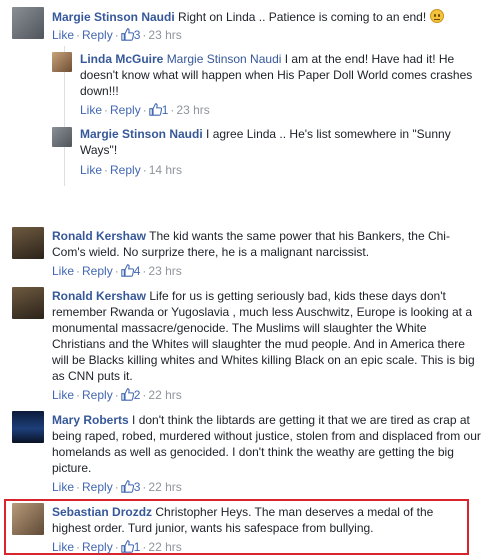  What do you see at coordinates (121, 59) in the screenshot?
I see `author-name: Linda McGuire` at bounding box center [121, 59].